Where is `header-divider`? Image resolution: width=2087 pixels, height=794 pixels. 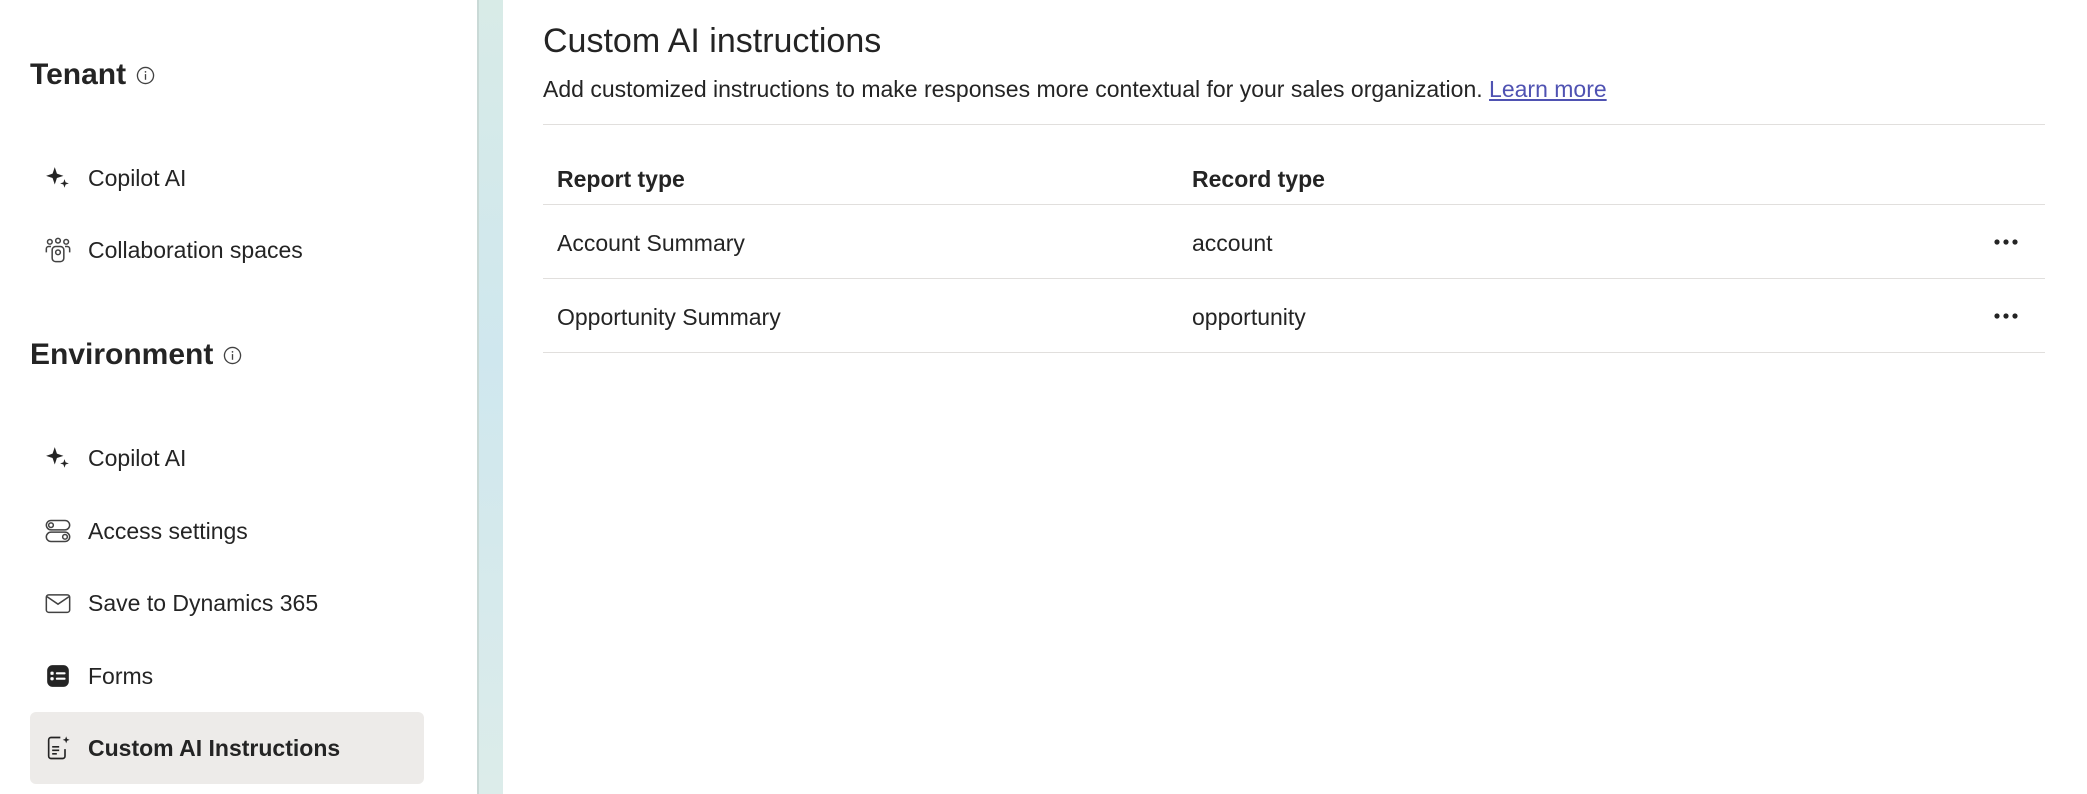 header-divider is located at coordinates (1294, 124).